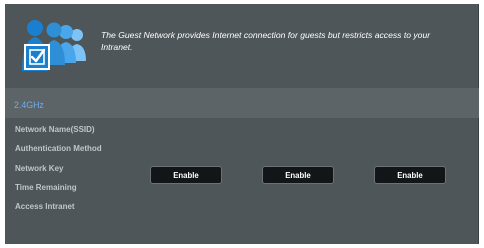 Image resolution: width=484 pixels, height=248 pixels. Describe the element at coordinates (58, 148) in the screenshot. I see `label-authentication-method: Authentication Method` at that location.